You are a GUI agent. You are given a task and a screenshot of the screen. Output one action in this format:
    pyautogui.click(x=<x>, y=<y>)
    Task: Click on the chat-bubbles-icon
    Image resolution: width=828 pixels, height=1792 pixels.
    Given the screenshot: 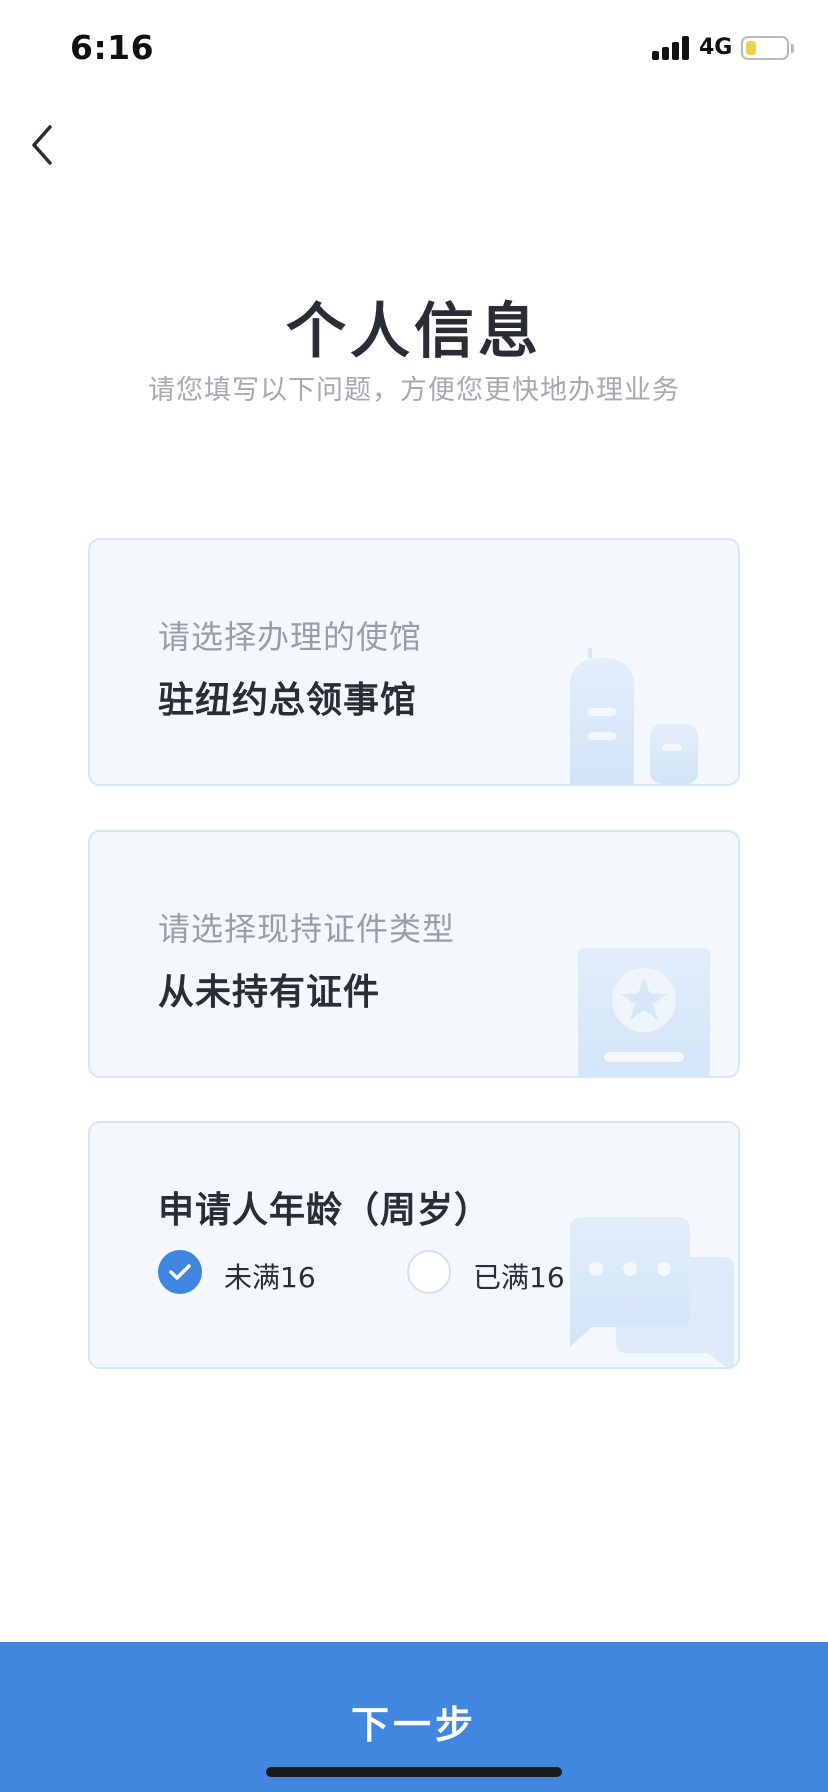 What is the action you would take?
    pyautogui.click(x=652, y=1292)
    